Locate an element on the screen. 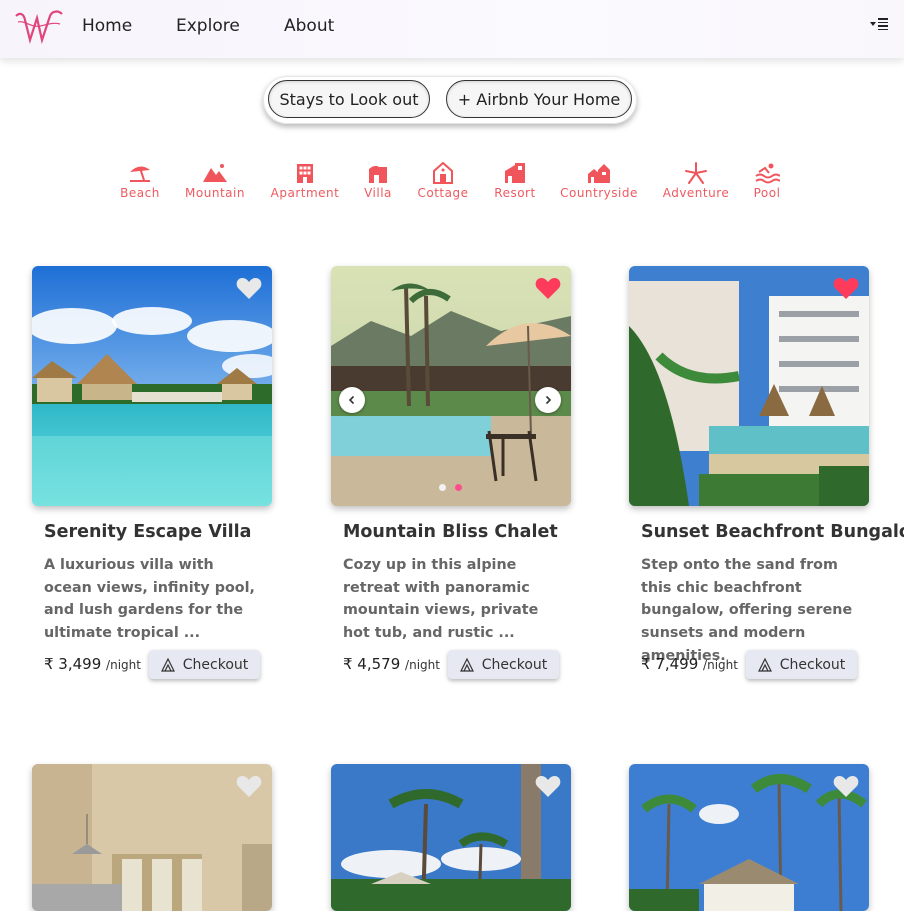 The height and width of the screenshot is (911, 904). category-apartment: Apartment is located at coordinates (305, 181).